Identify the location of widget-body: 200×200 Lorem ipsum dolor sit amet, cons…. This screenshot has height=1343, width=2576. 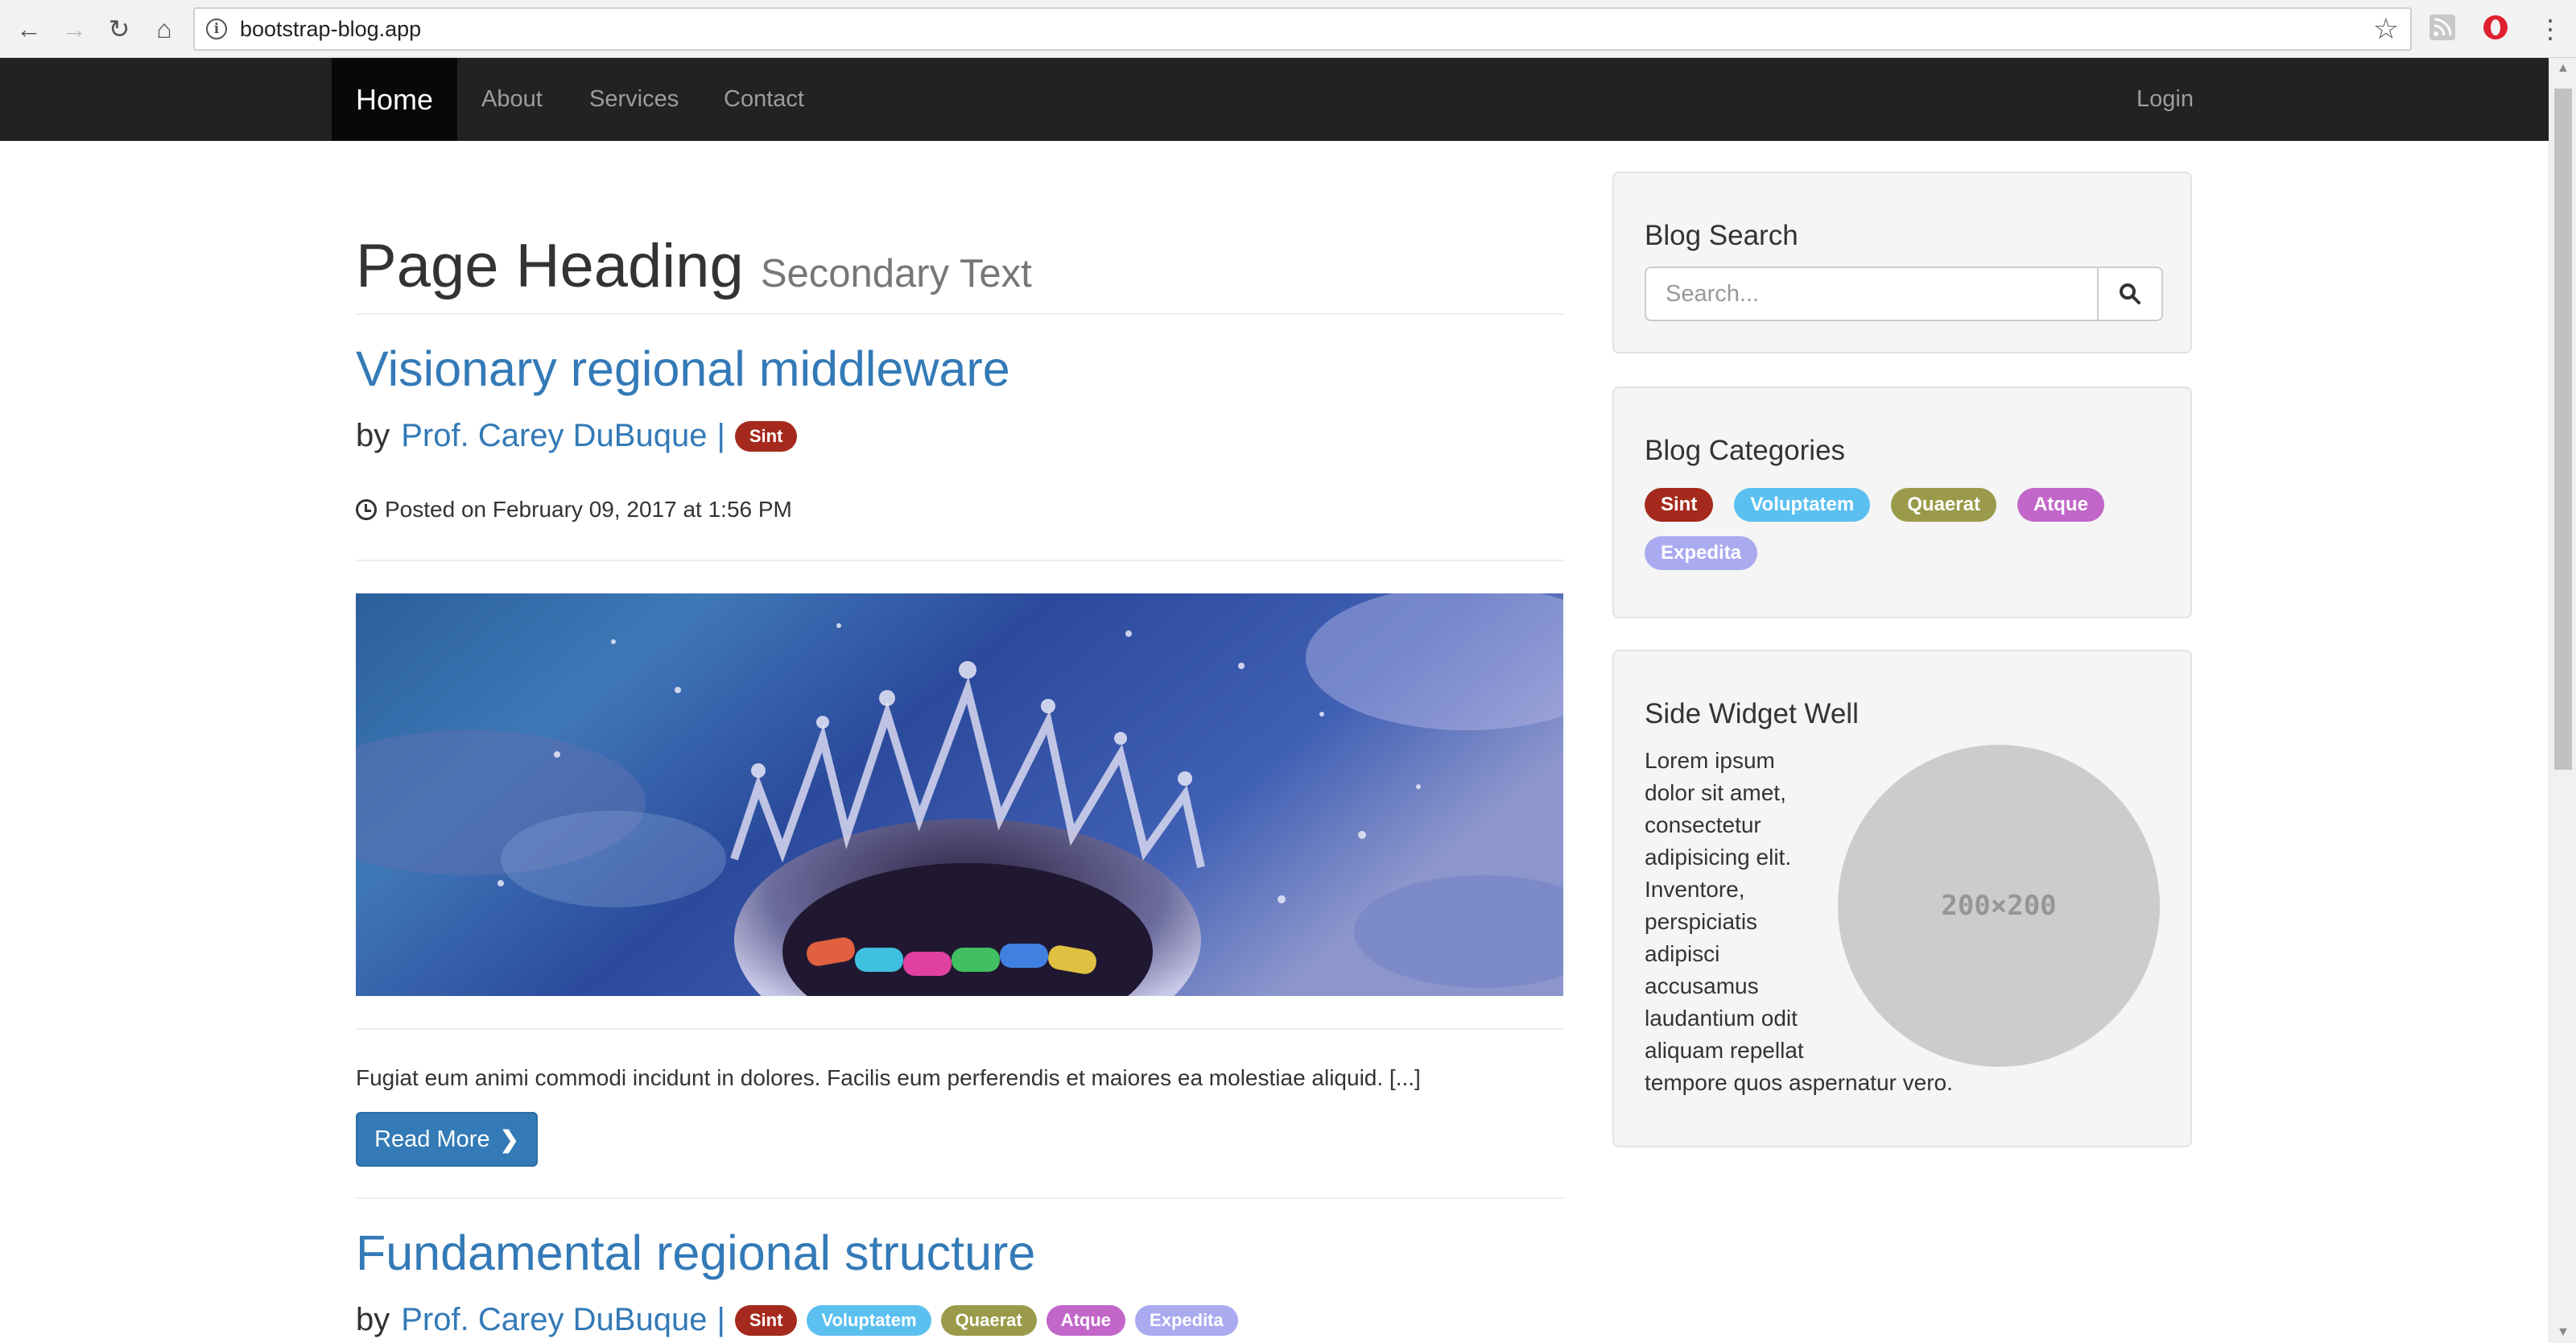
(1902, 922).